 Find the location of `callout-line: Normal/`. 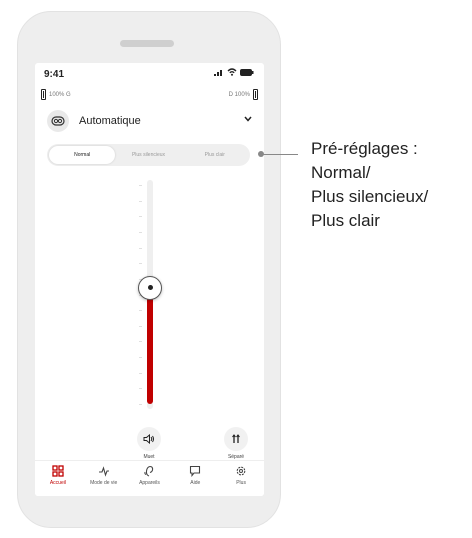

callout-line: Normal/ is located at coordinates (341, 172).